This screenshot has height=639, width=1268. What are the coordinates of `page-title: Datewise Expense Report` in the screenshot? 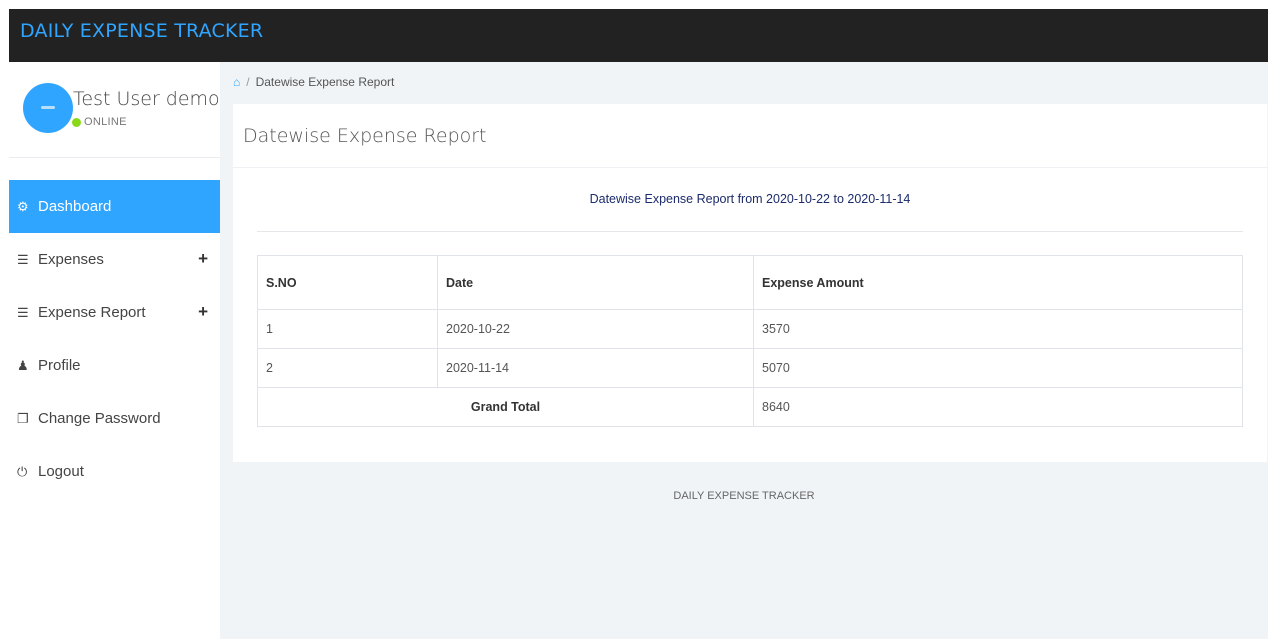 It's located at (750, 136).